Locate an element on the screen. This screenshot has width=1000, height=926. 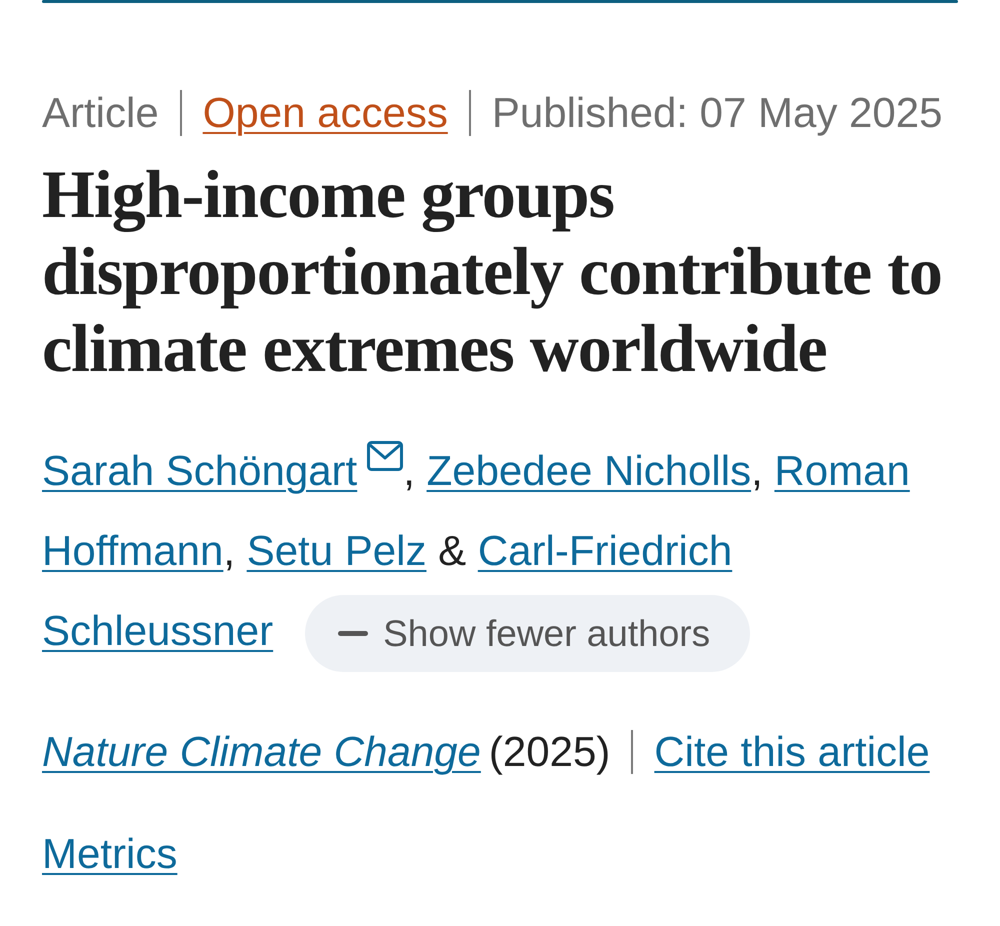
author-link: Setu Pelz is located at coordinates (336, 550).